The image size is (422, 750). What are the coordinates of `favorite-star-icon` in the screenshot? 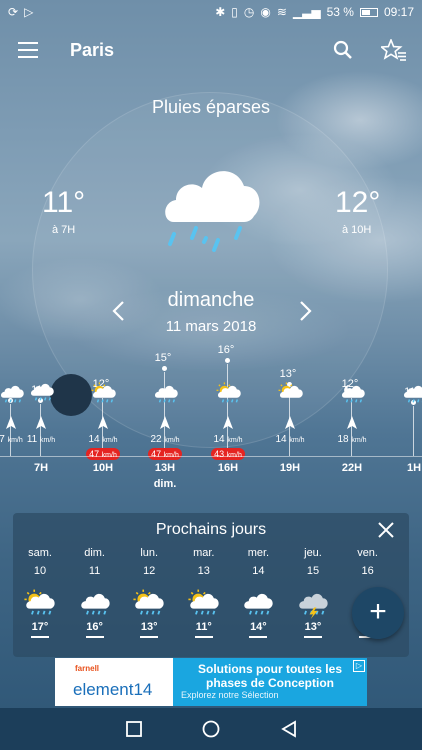 It's located at (394, 50).